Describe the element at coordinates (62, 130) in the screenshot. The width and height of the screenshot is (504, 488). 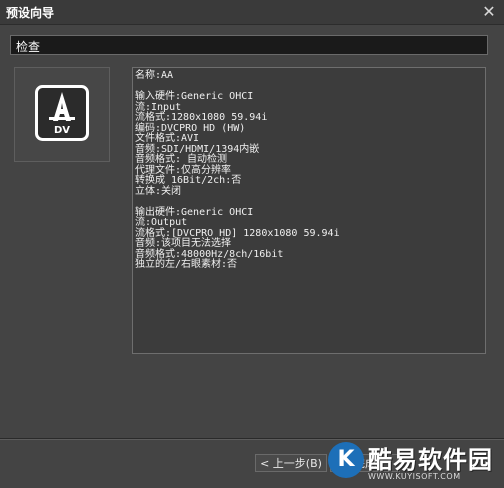
I see `dv-icon-caption: DV` at that location.